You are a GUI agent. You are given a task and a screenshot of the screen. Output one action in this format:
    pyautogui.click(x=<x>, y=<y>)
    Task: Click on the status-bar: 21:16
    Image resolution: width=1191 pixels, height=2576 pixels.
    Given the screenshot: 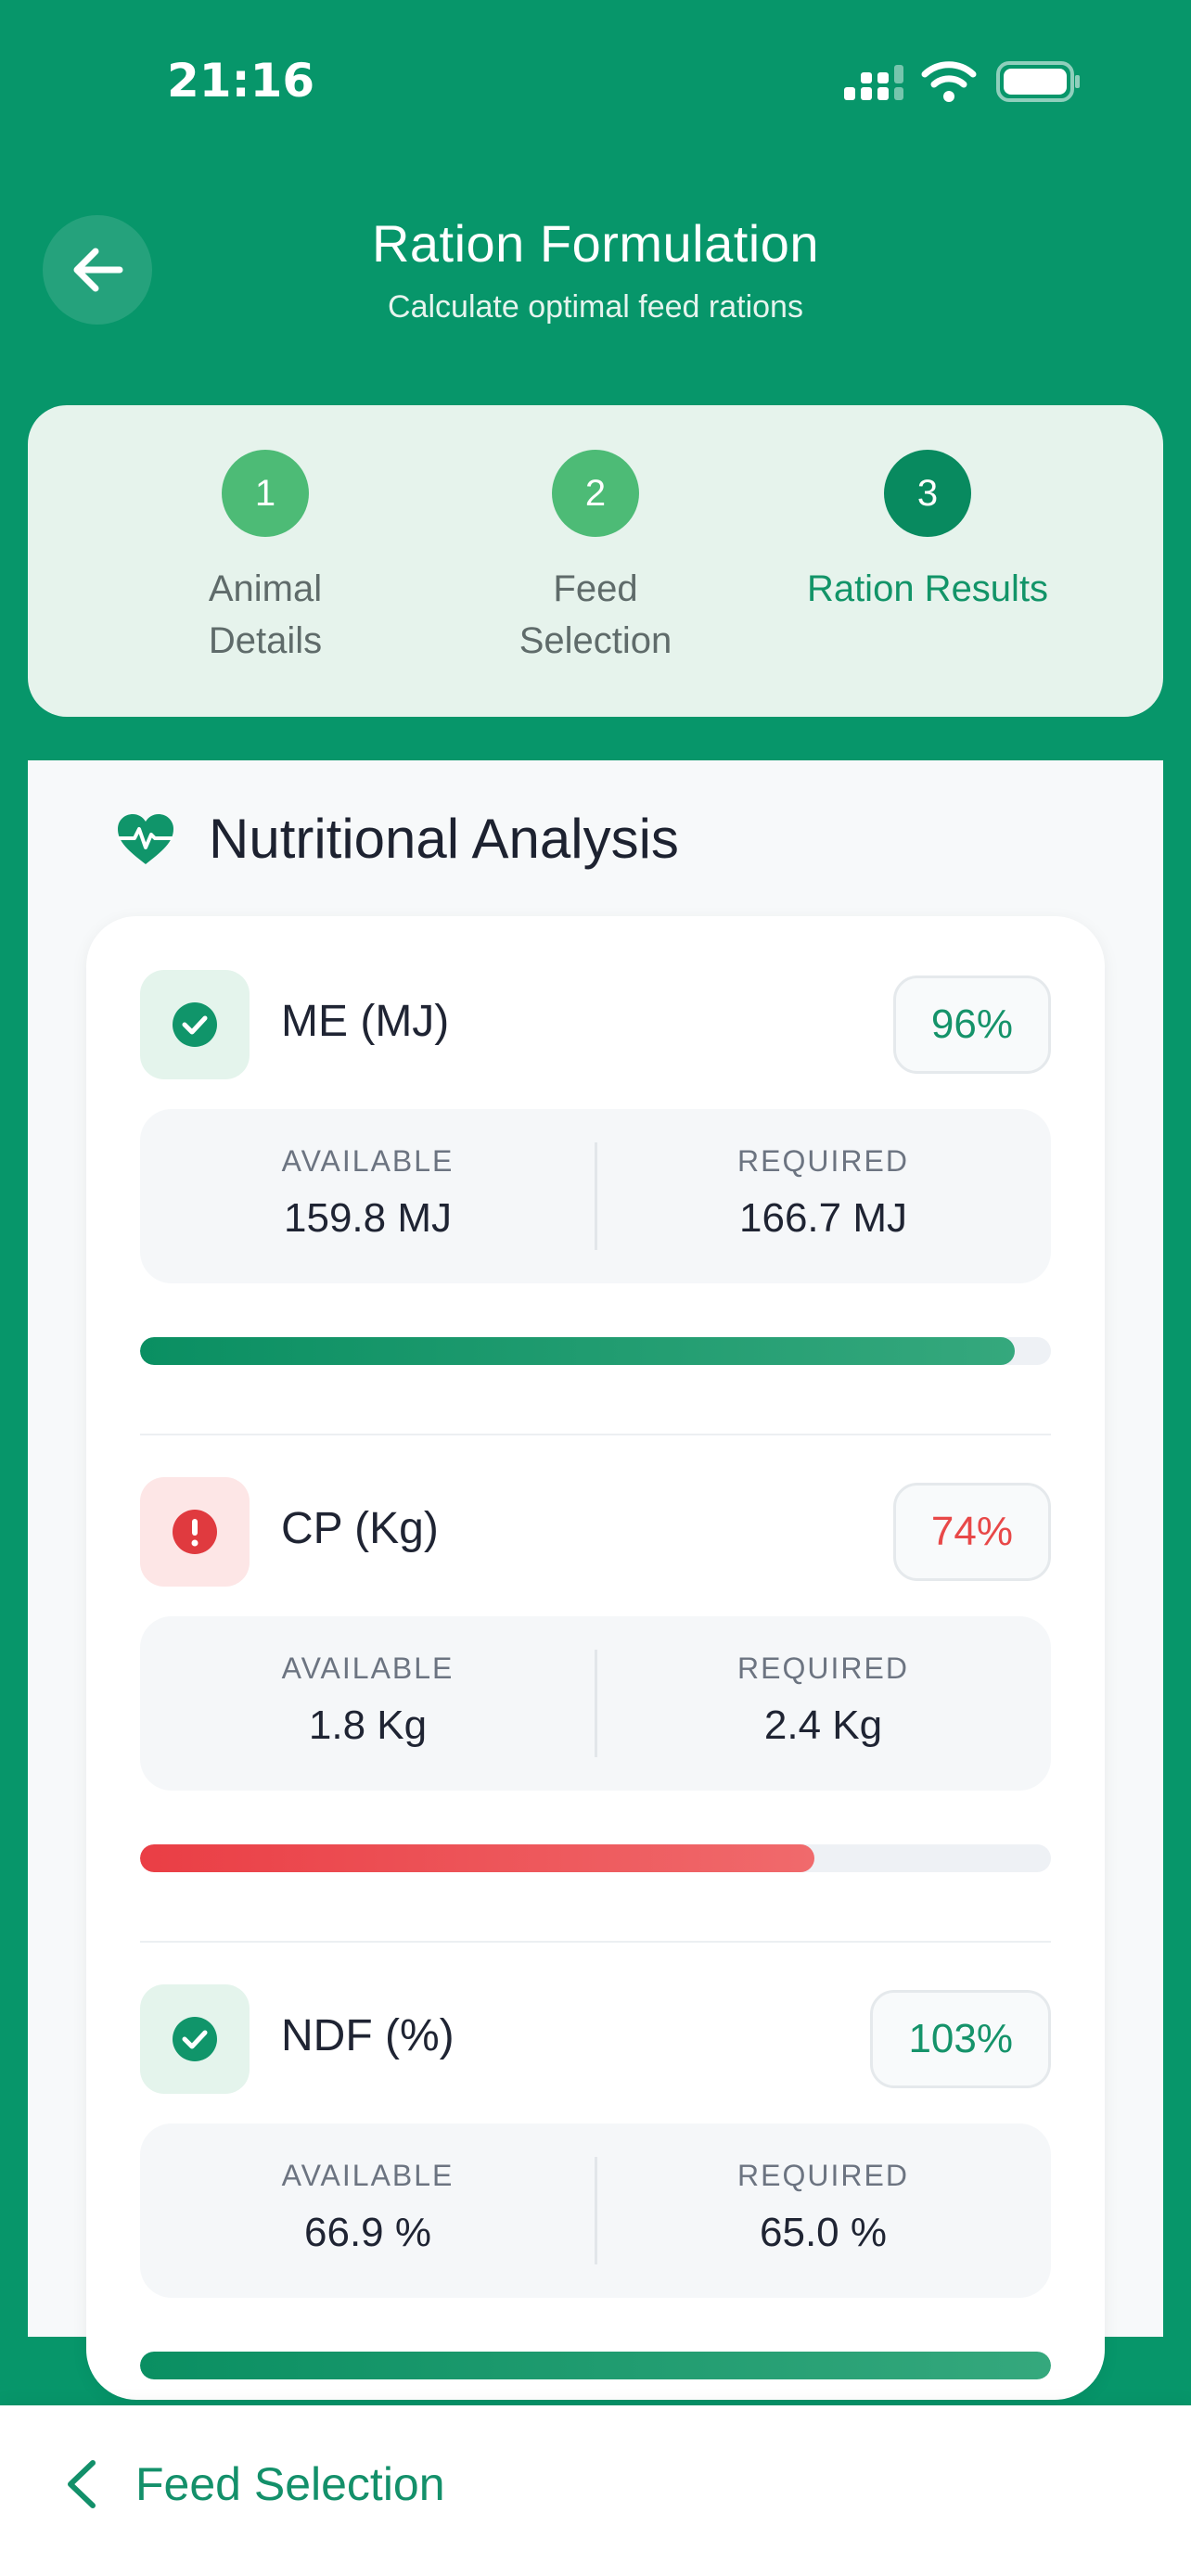 What is the action you would take?
    pyautogui.click(x=595, y=79)
    